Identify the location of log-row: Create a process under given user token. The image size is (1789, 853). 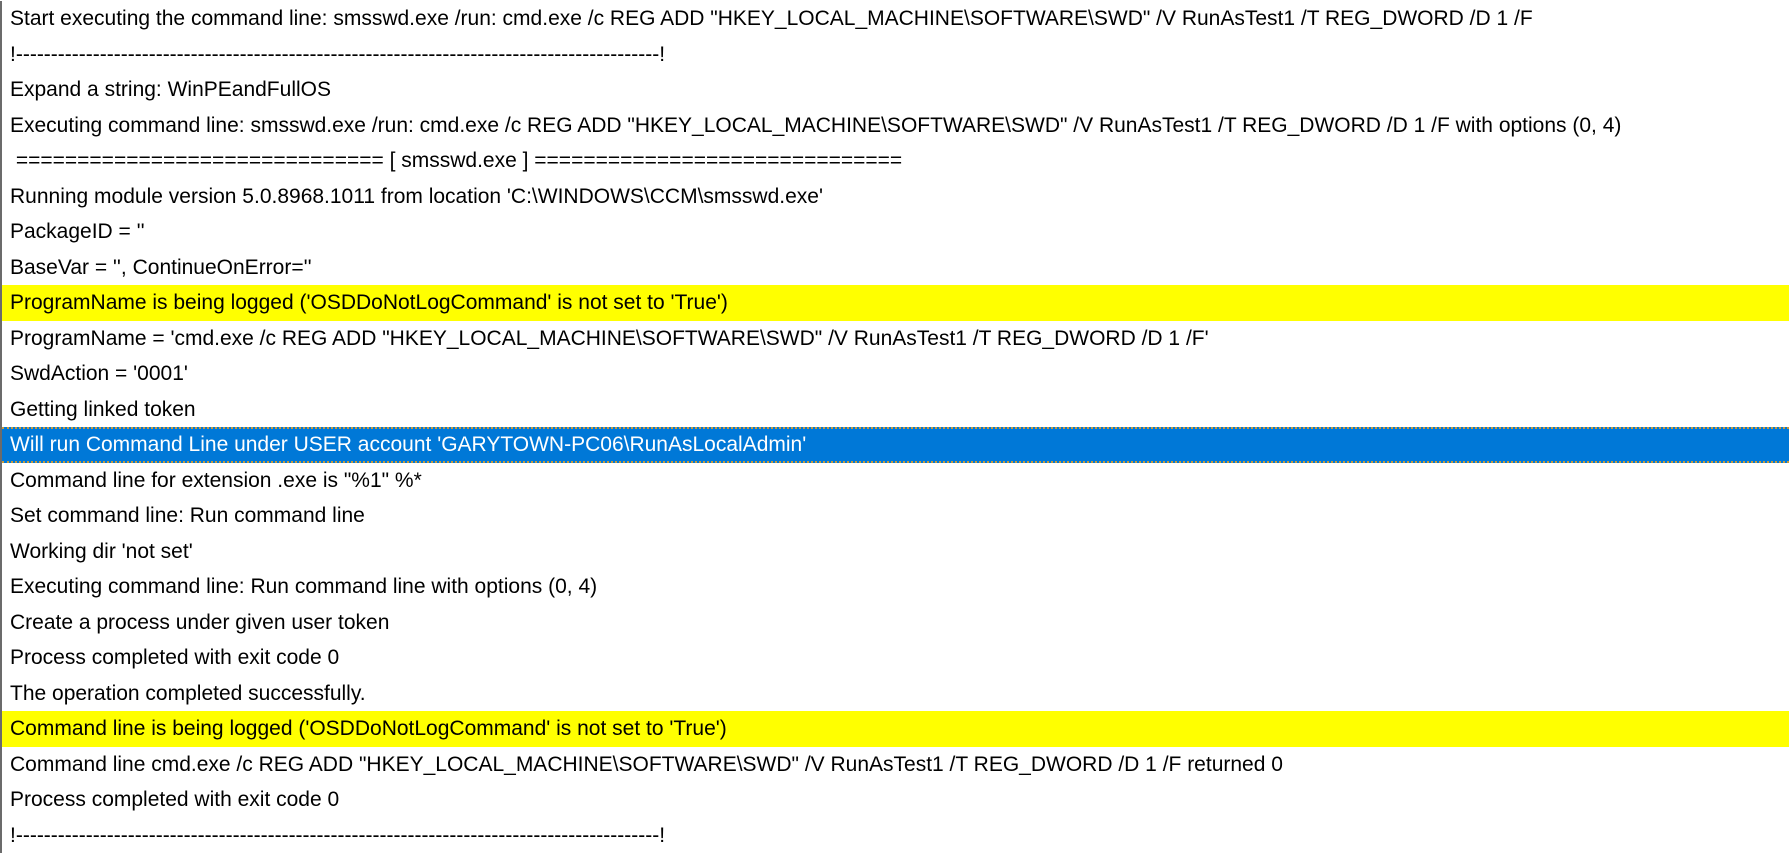
(895, 623).